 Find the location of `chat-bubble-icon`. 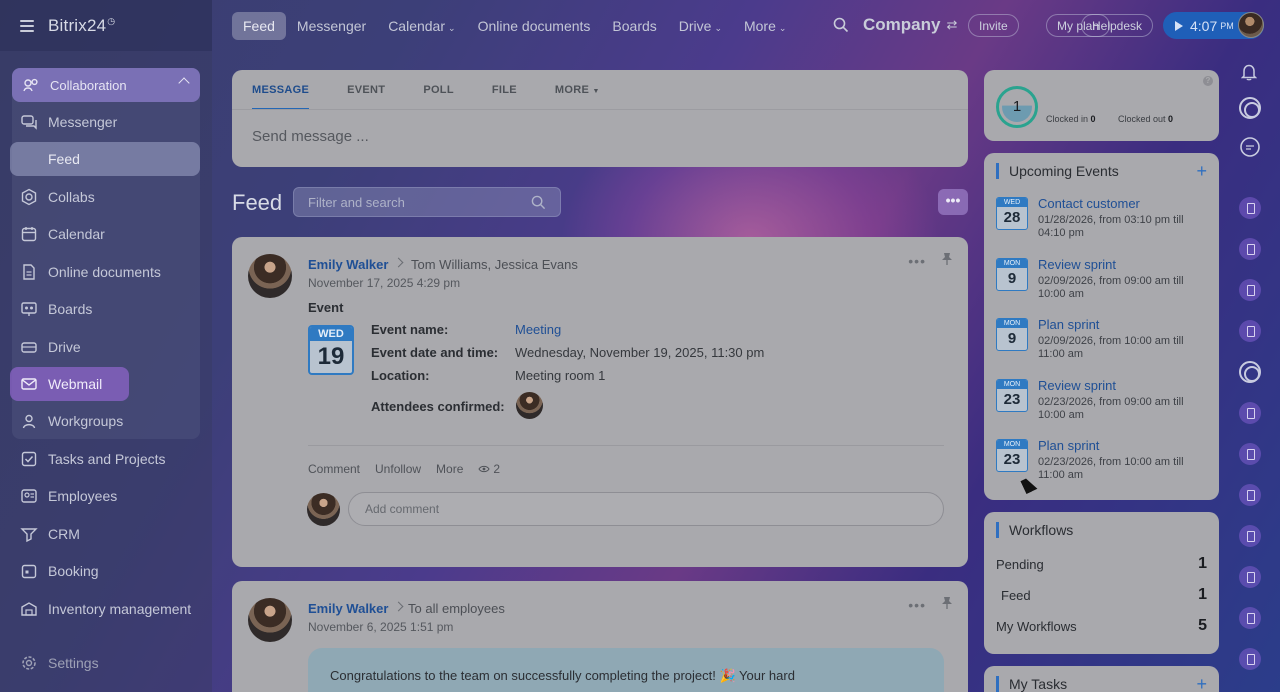

chat-bubble-icon is located at coordinates (1250, 147).